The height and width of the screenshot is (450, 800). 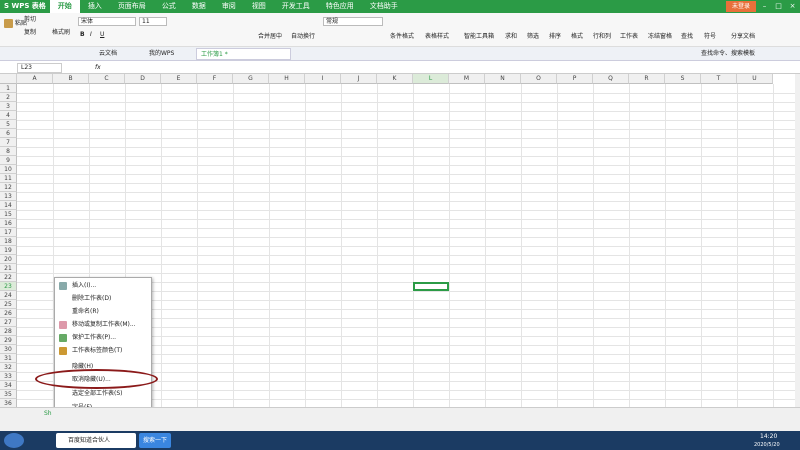 I want to click on row-header-1: 1, so click(x=8, y=88).